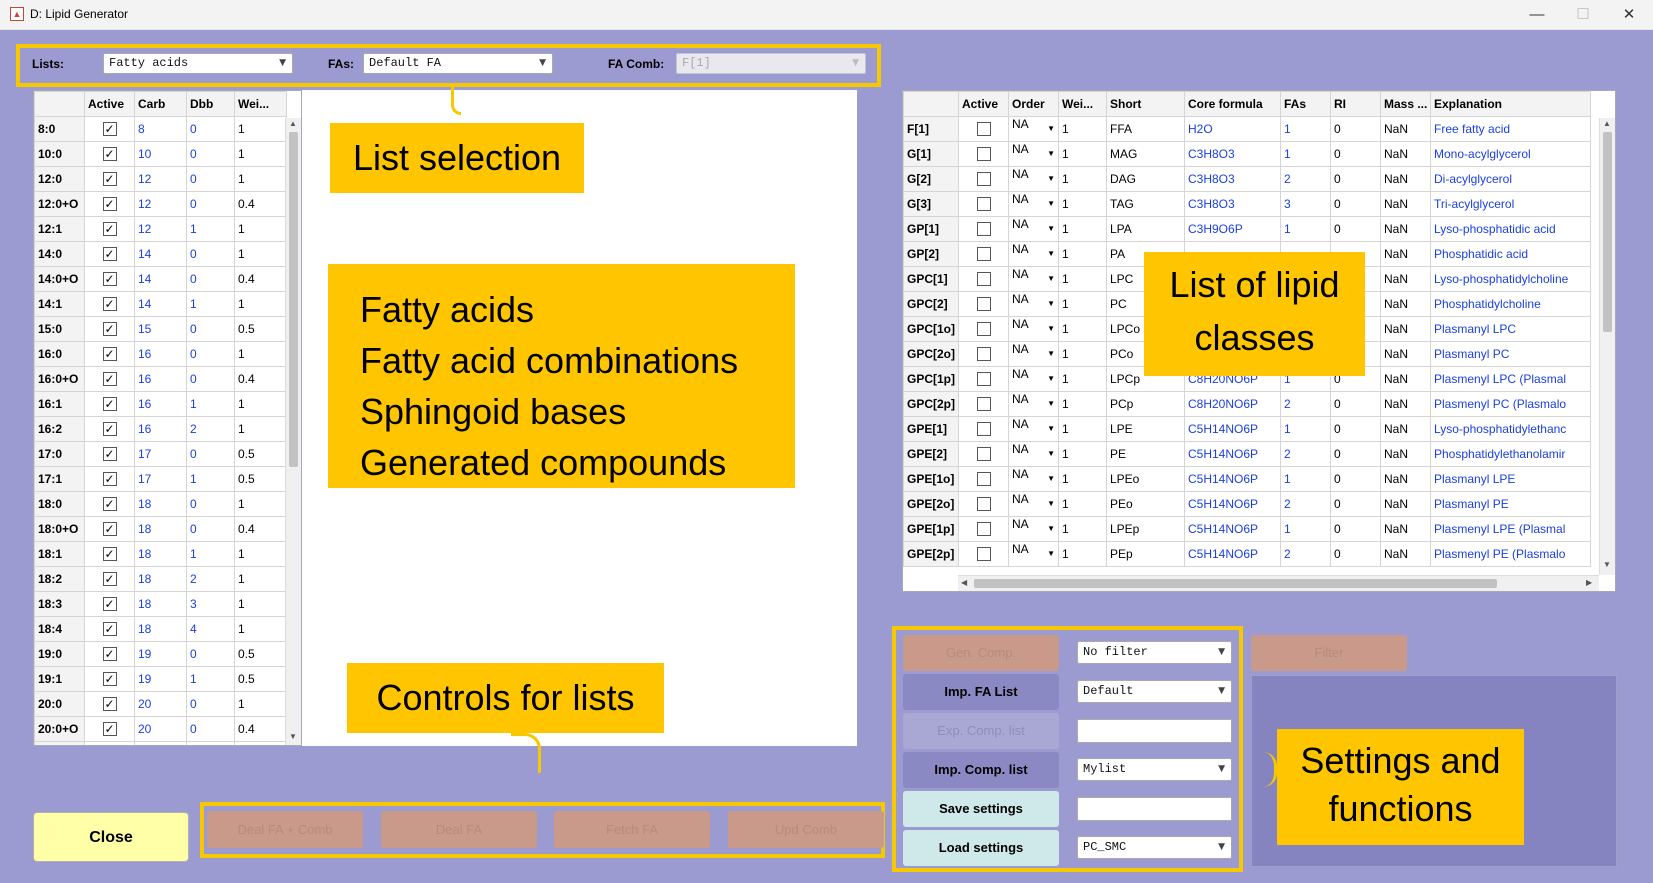 This screenshot has height=883, width=1653. I want to click on table-row: 20:0+O ✓ 20 0 0.4, so click(160, 729).